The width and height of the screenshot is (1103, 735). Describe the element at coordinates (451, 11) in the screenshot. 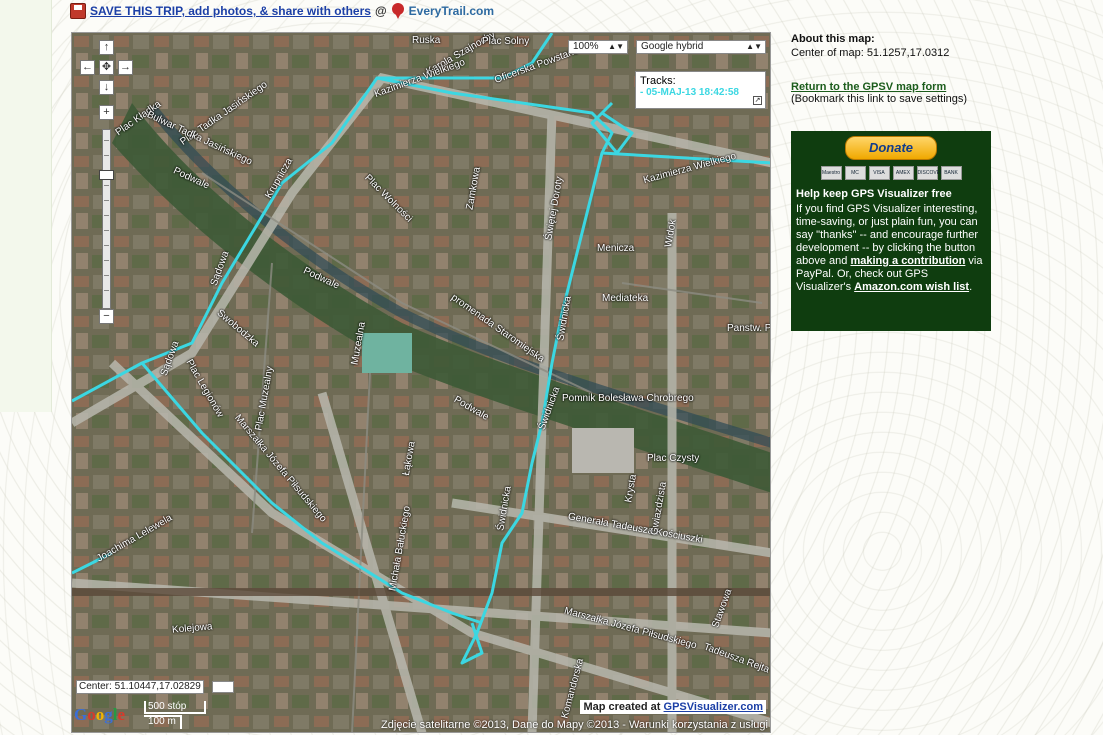

I see `everytrail-logo: EveryTrail.com` at that location.